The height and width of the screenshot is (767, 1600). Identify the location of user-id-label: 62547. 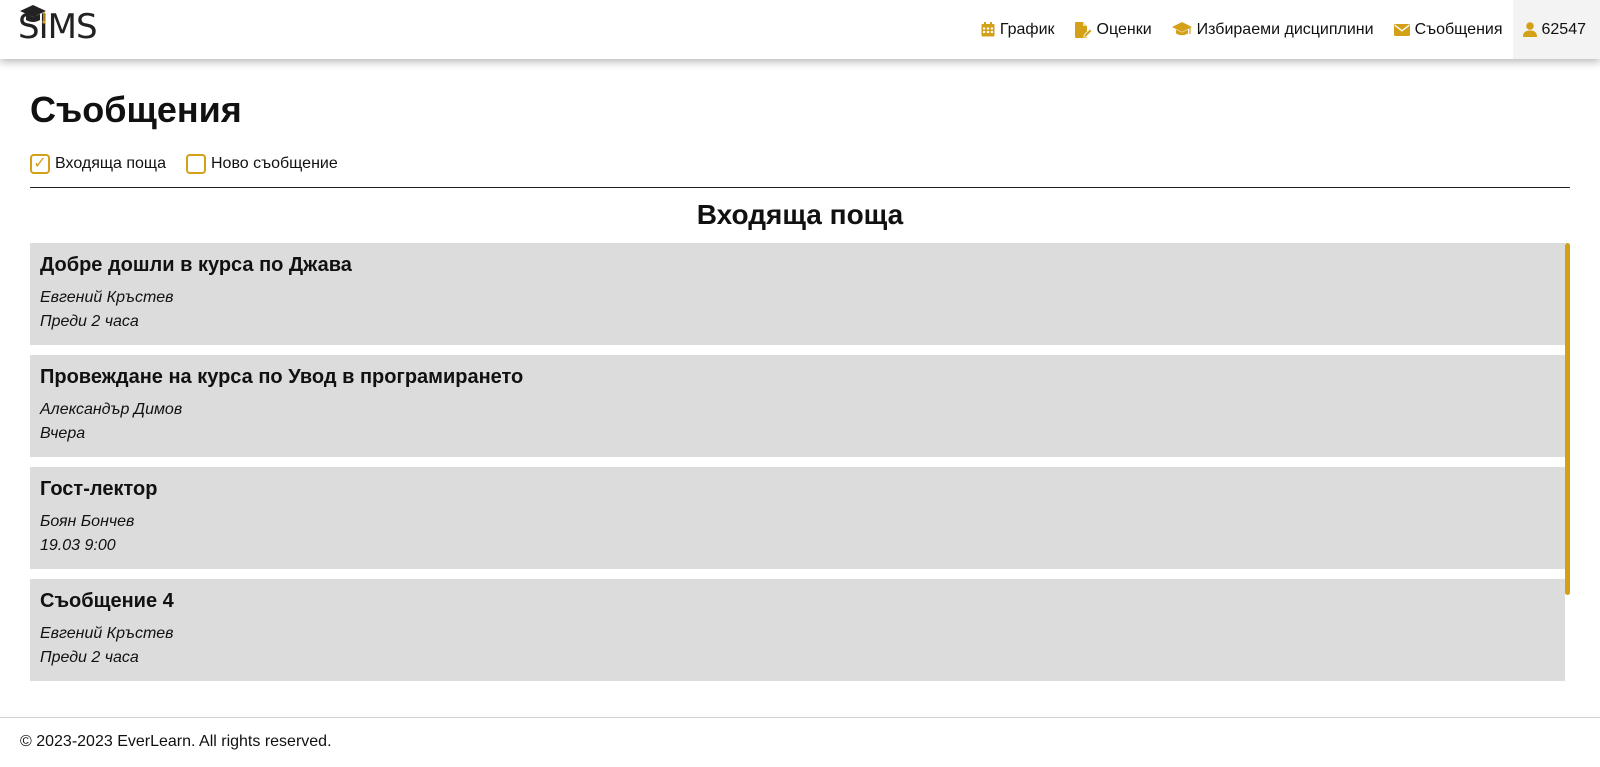
(1564, 29).